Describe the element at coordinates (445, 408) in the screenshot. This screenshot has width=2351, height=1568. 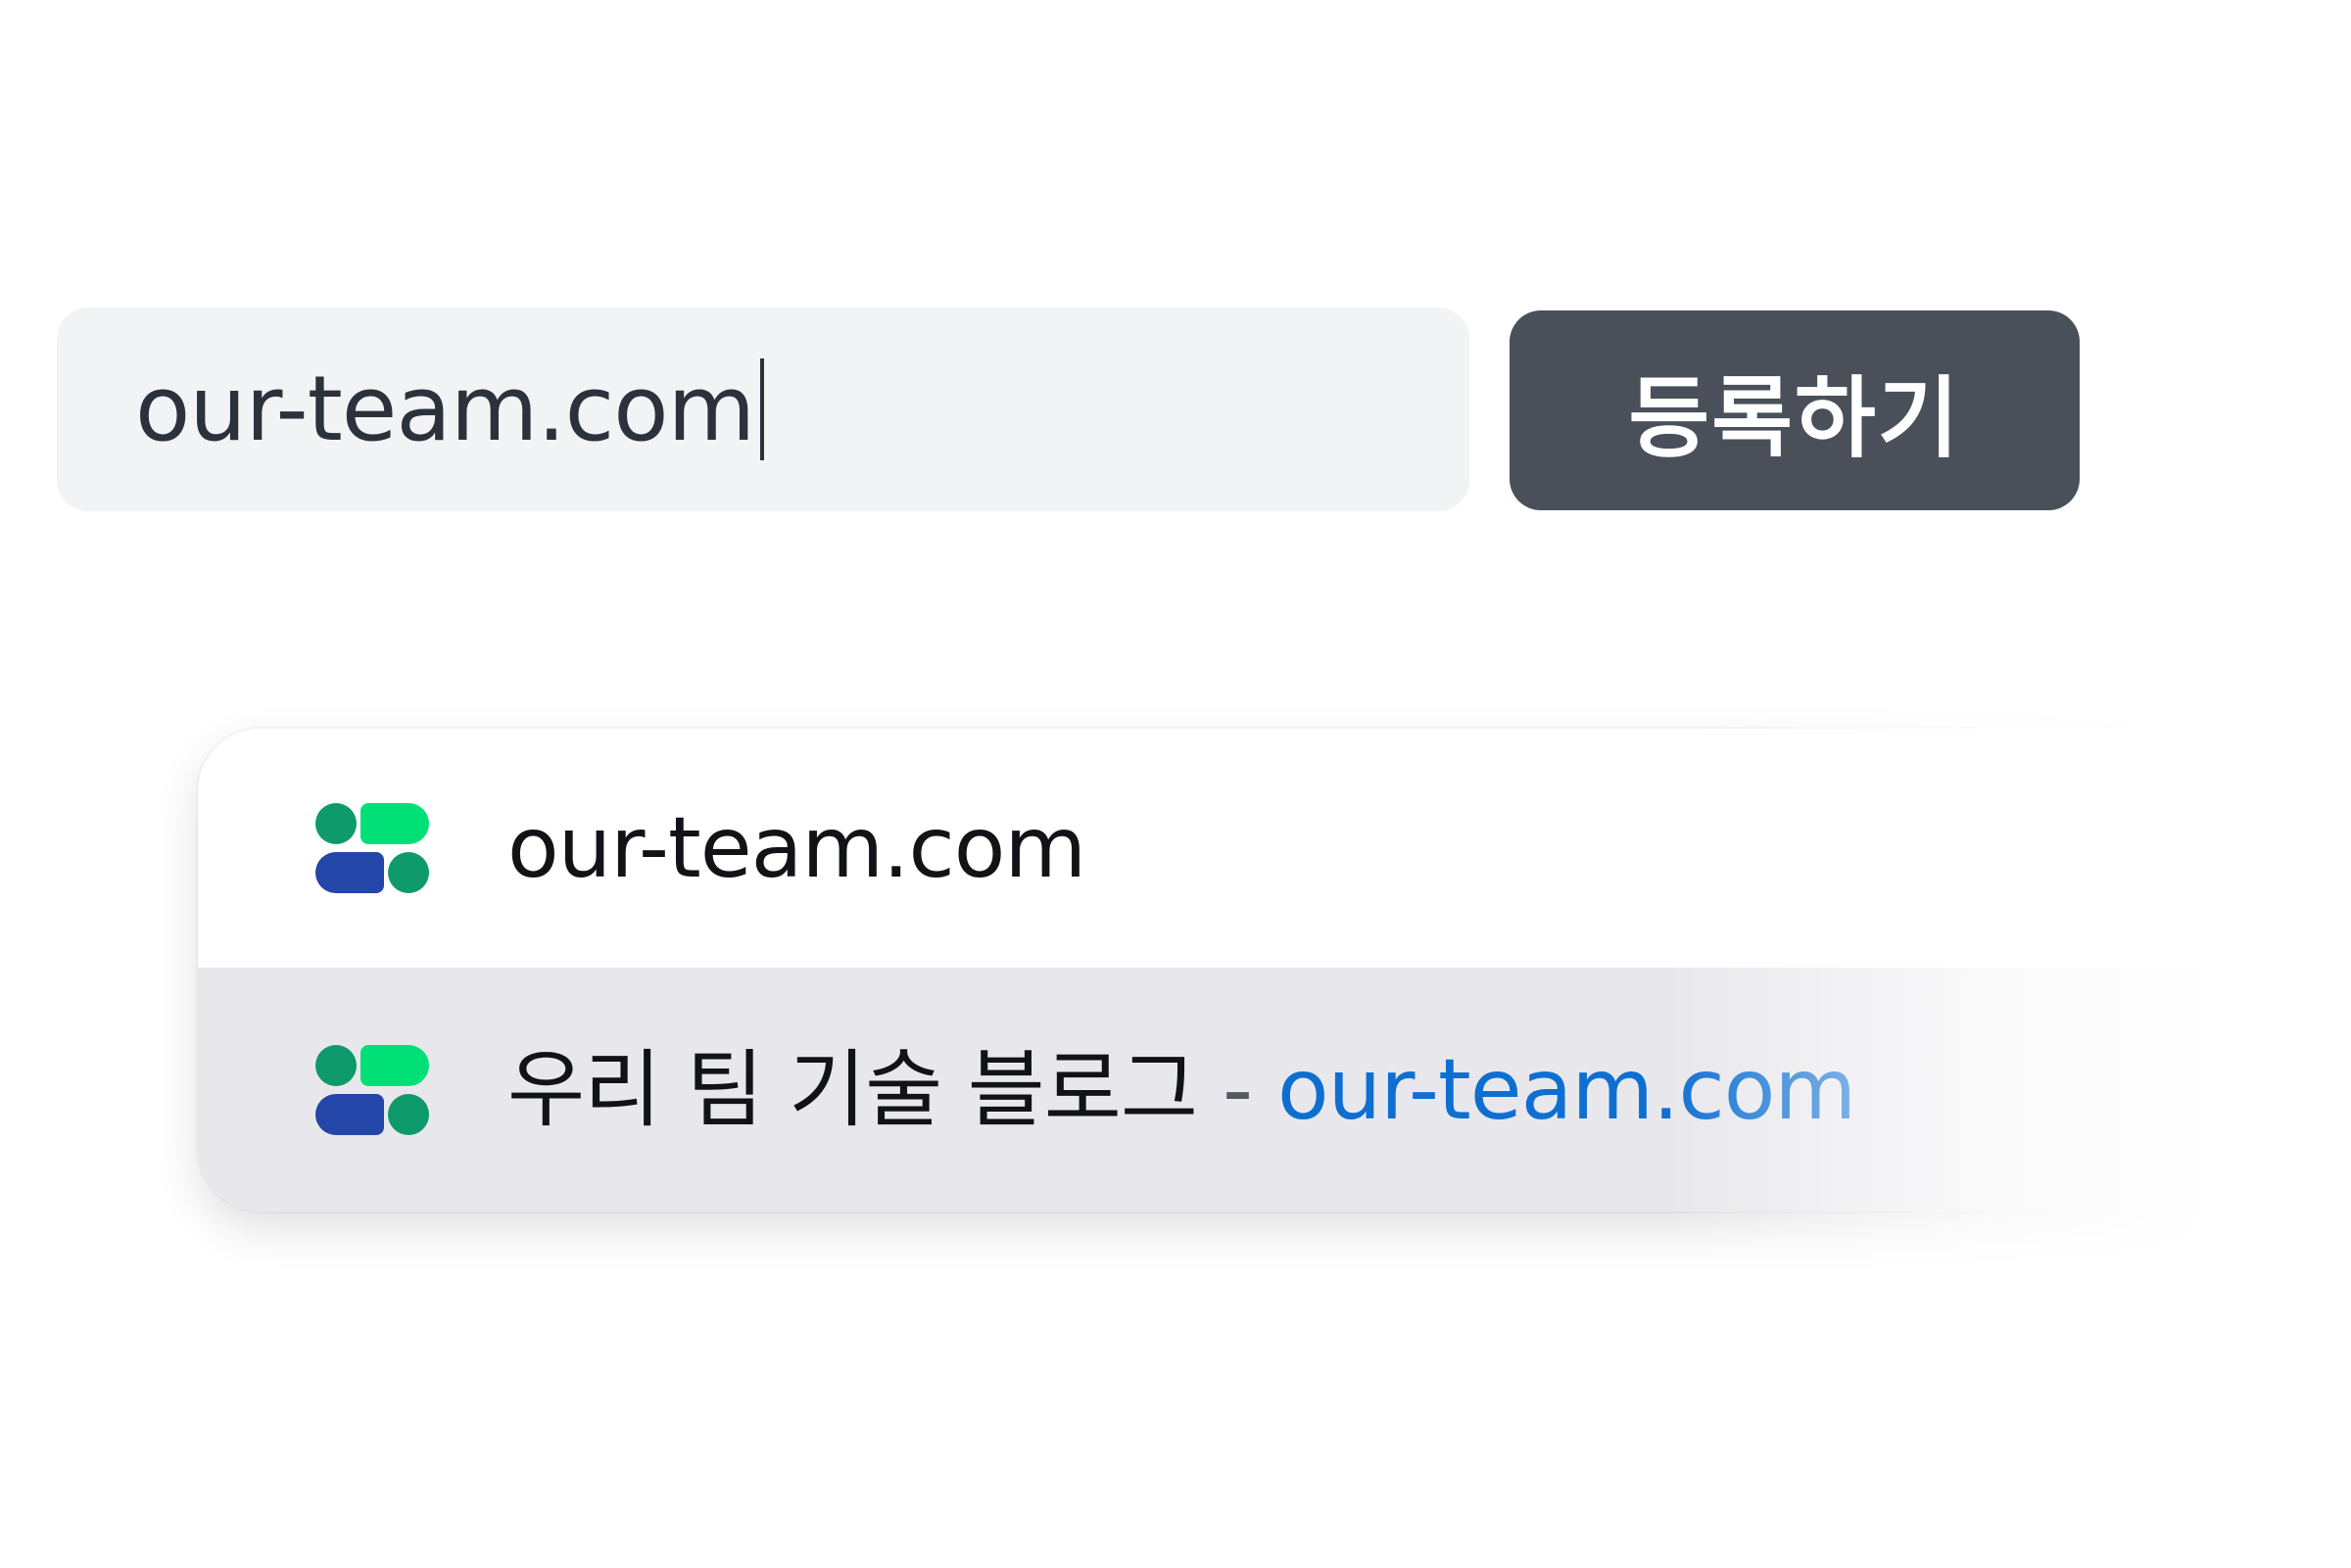
I see `url-input-value: our-team.com` at that location.